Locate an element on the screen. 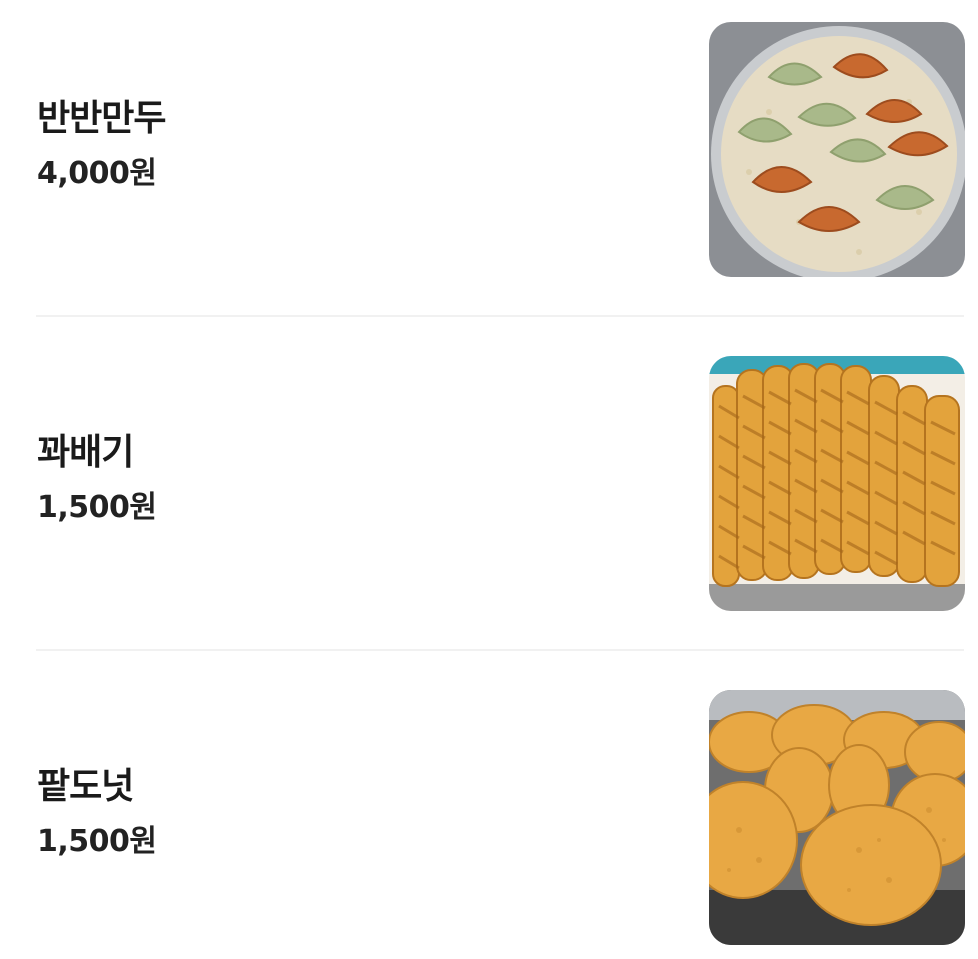  menu-item-name: 반반만두 is located at coordinates (101, 119).